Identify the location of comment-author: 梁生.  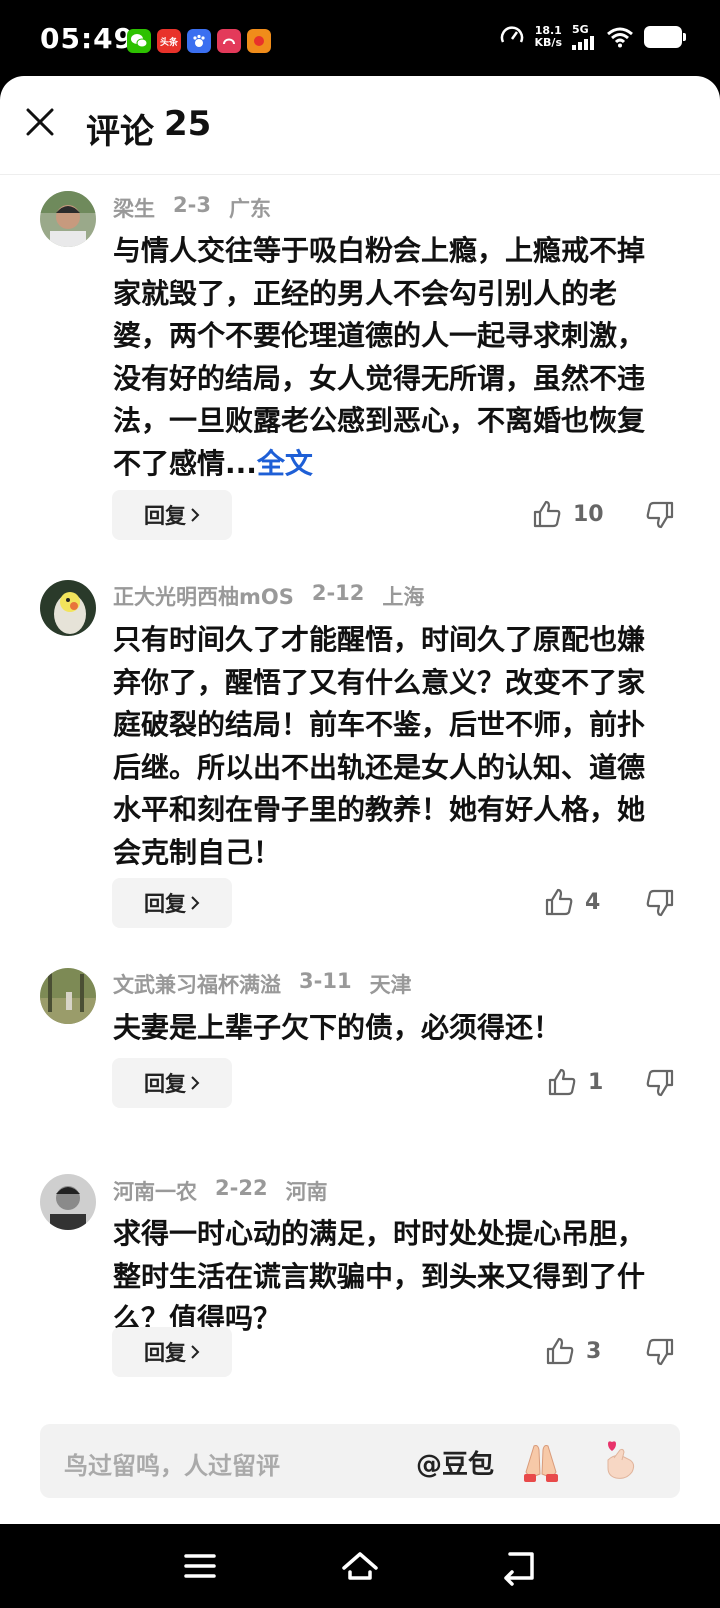
(134, 208).